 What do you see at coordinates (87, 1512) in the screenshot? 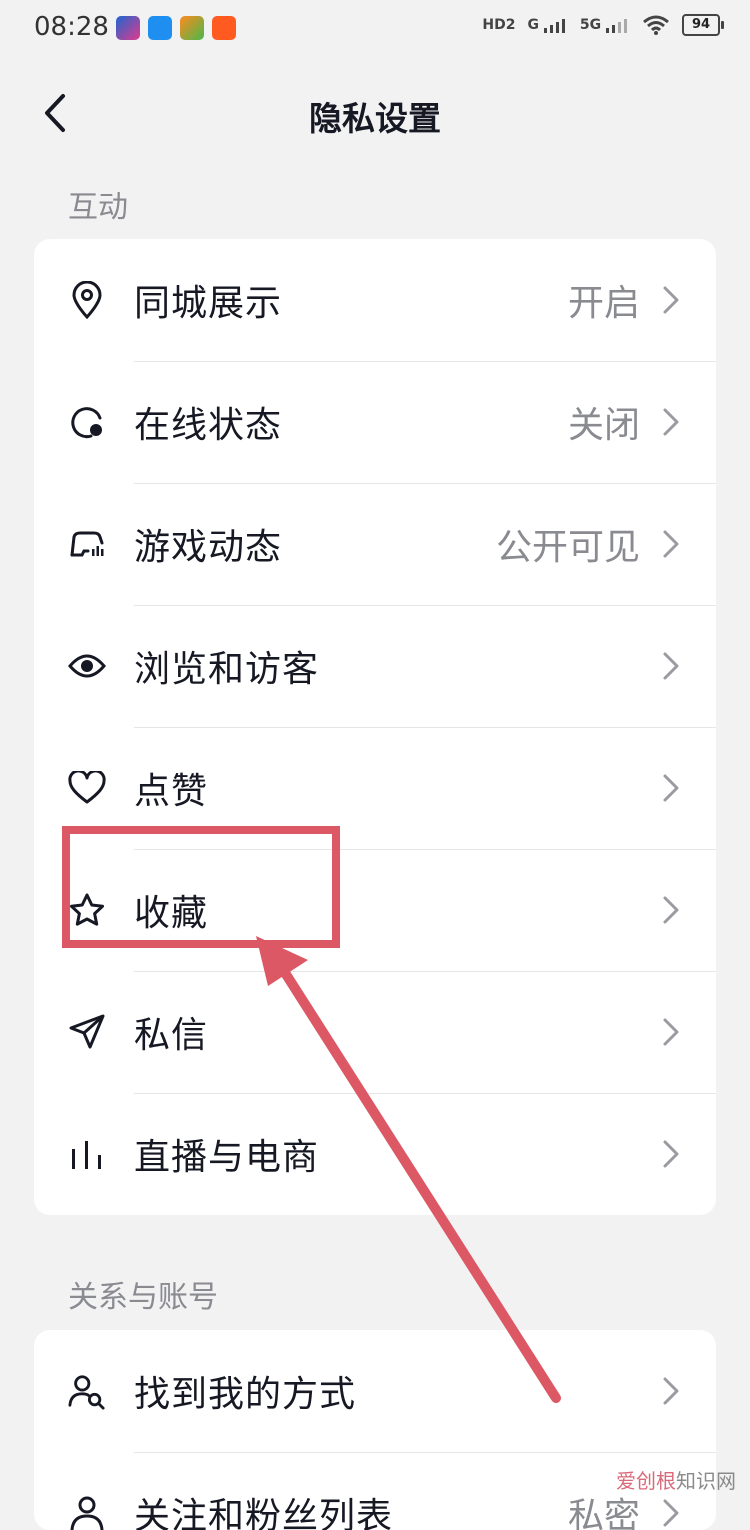
I see `user-icon` at bounding box center [87, 1512].